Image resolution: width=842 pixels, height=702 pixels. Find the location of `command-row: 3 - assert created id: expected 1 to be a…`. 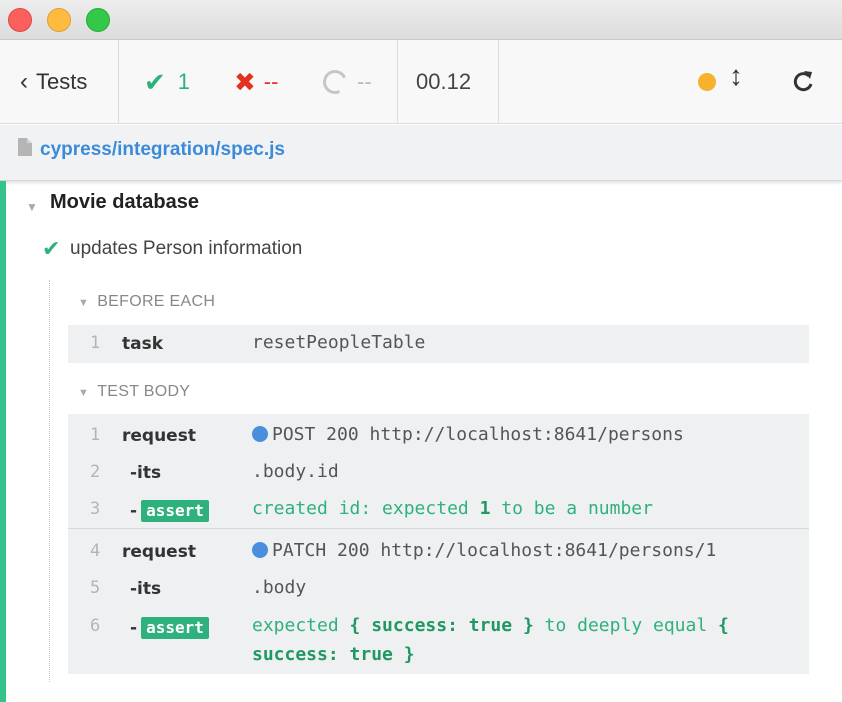

command-row: 3 - assert created id: expected 1 to be a… is located at coordinates (438, 510).